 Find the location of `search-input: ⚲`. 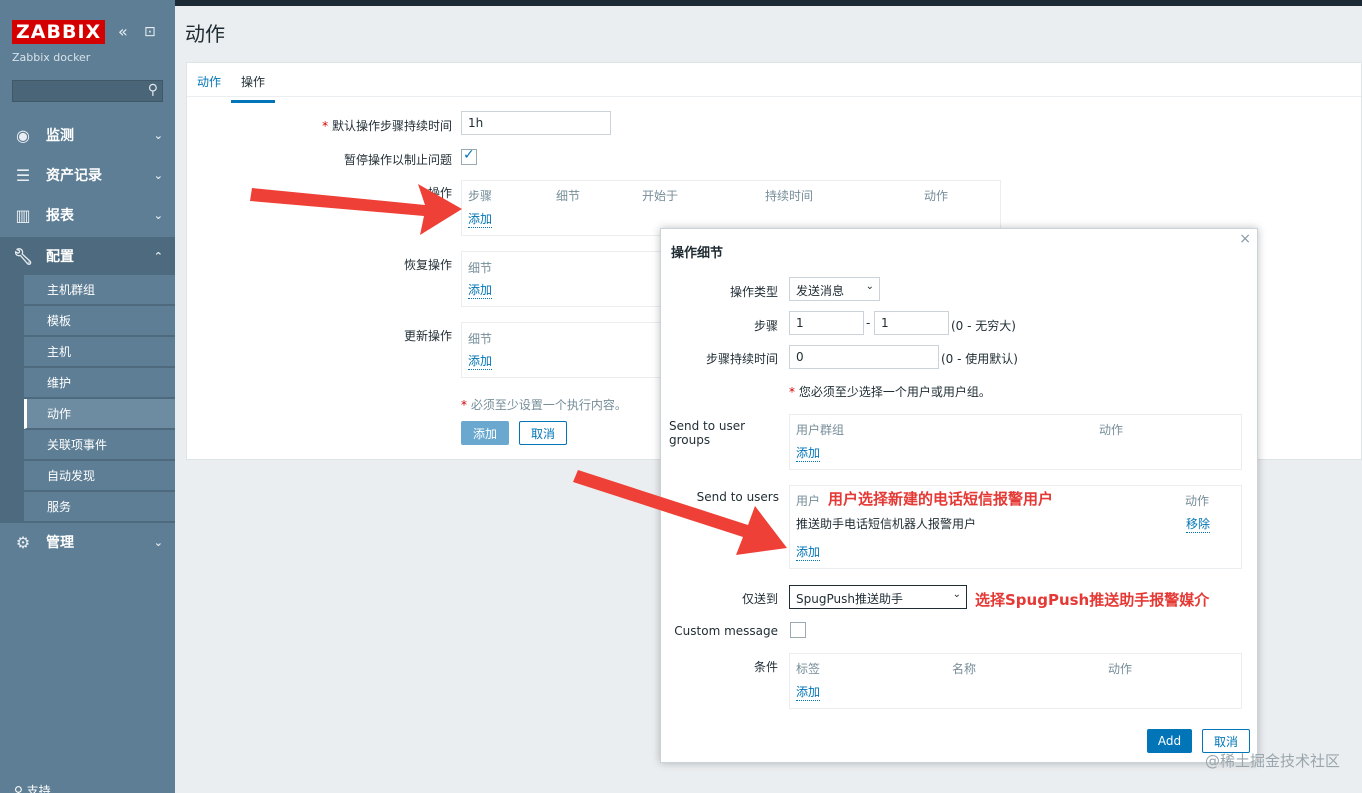

search-input: ⚲ is located at coordinates (87, 91).